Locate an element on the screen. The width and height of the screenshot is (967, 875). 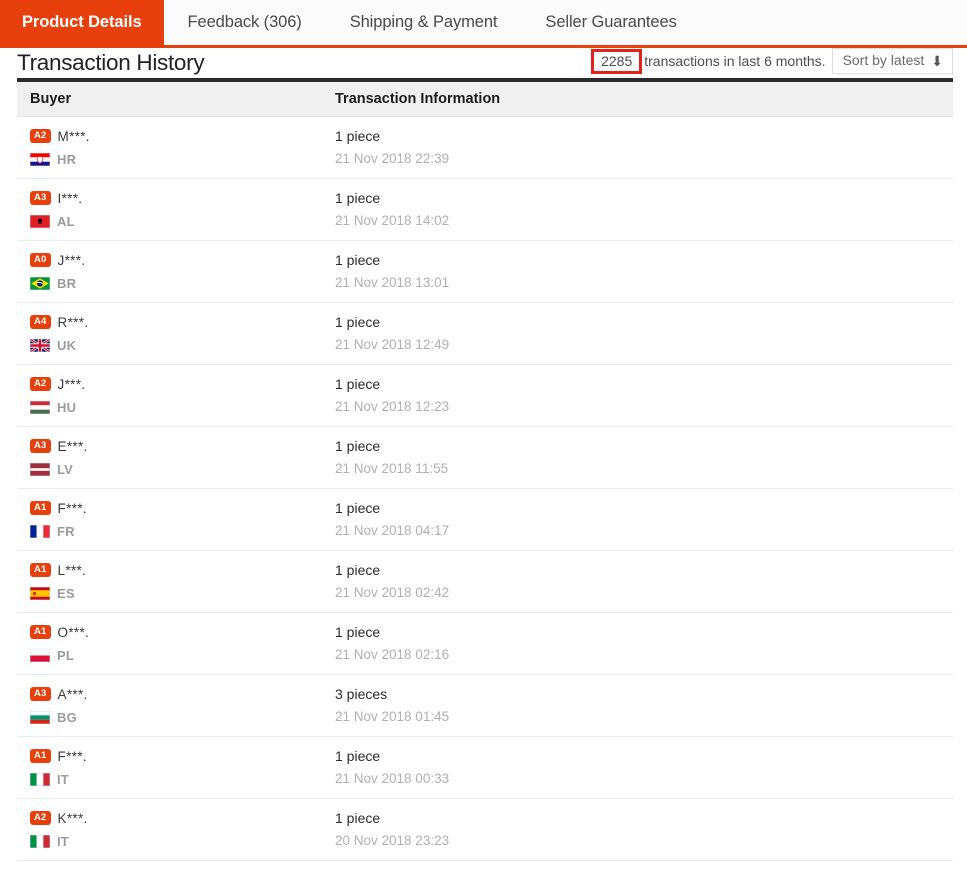
country-code: FR is located at coordinates (66, 531).